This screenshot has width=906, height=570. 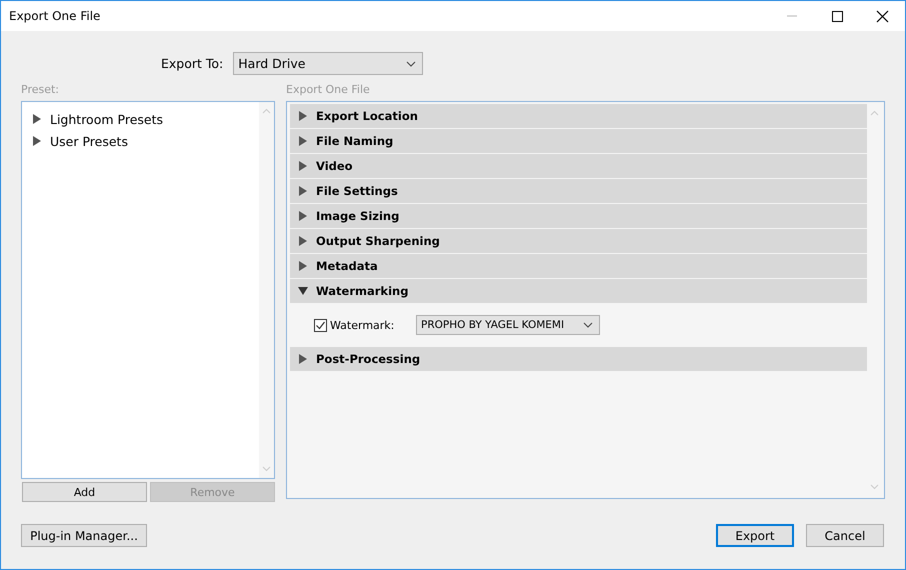 What do you see at coordinates (755, 535) in the screenshot?
I see `export-button: Export` at bounding box center [755, 535].